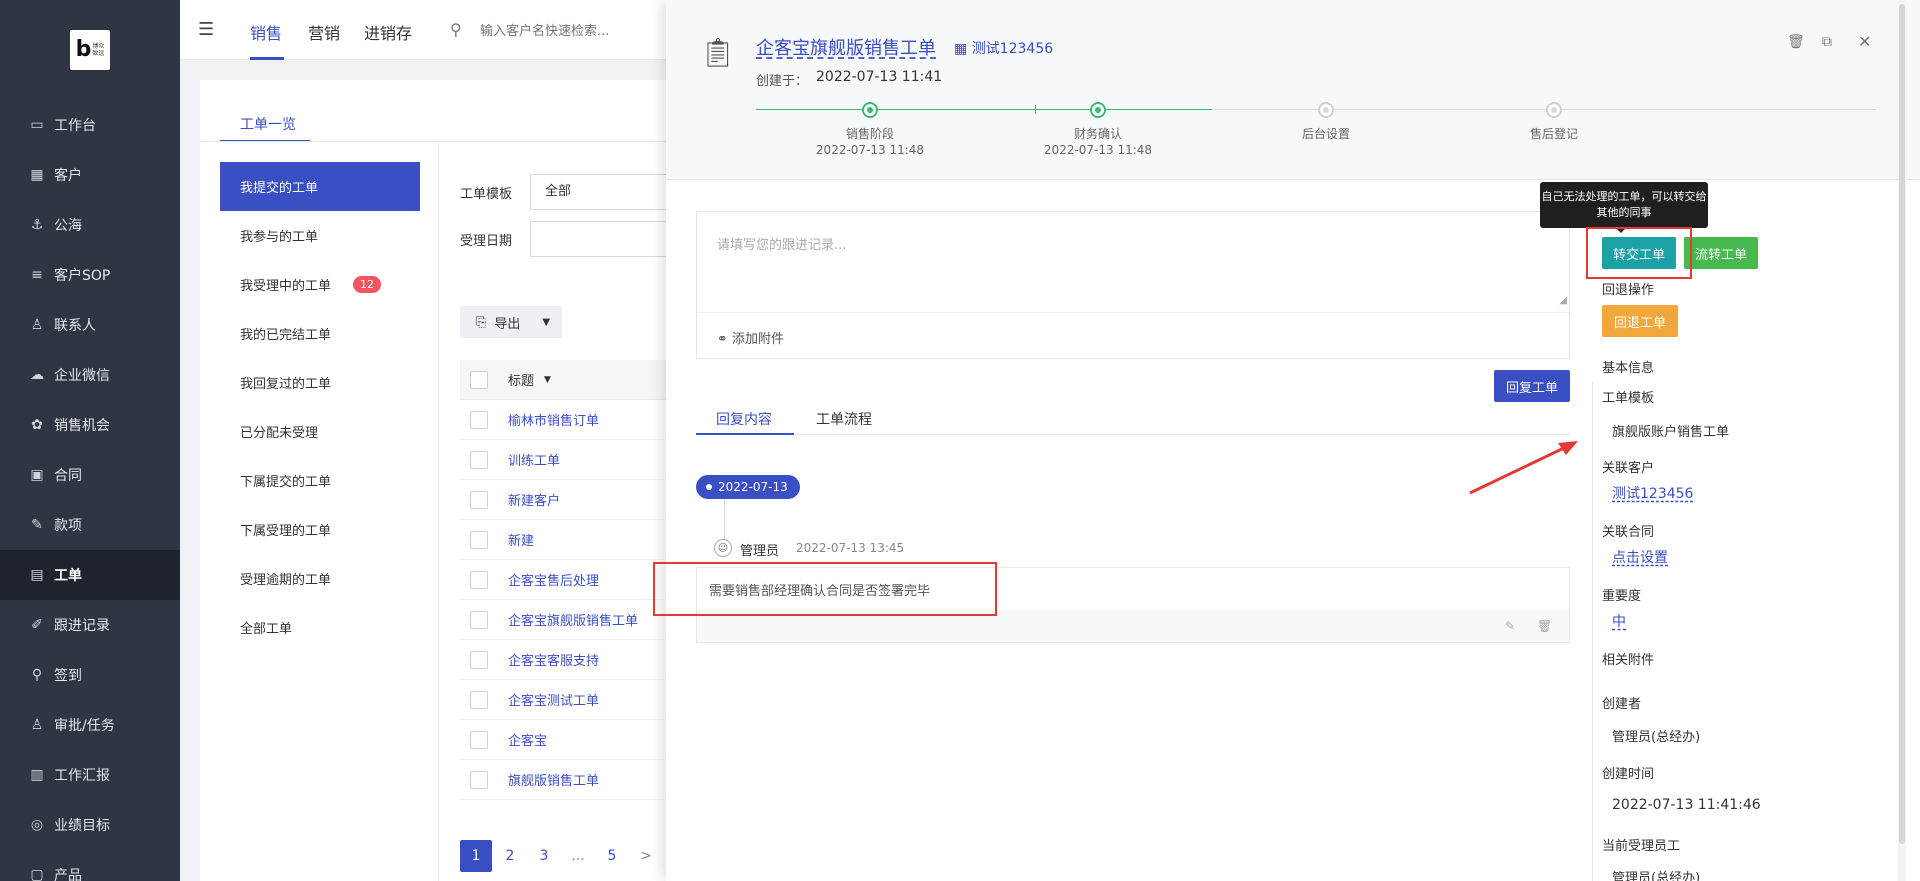 This screenshot has height=881, width=1920. I want to click on sidebar-item-8: ✎ 款项, so click(90, 525).